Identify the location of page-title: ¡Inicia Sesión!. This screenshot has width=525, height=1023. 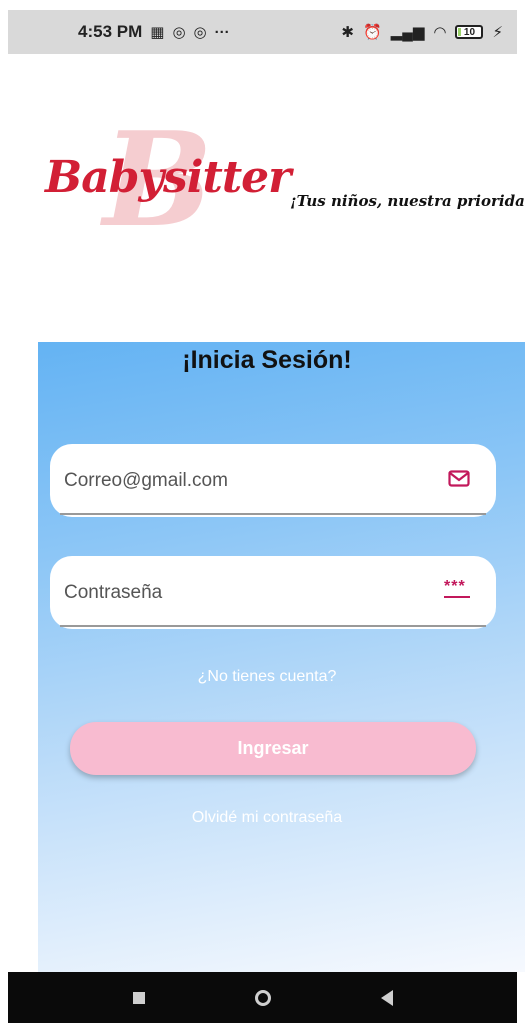
(267, 360).